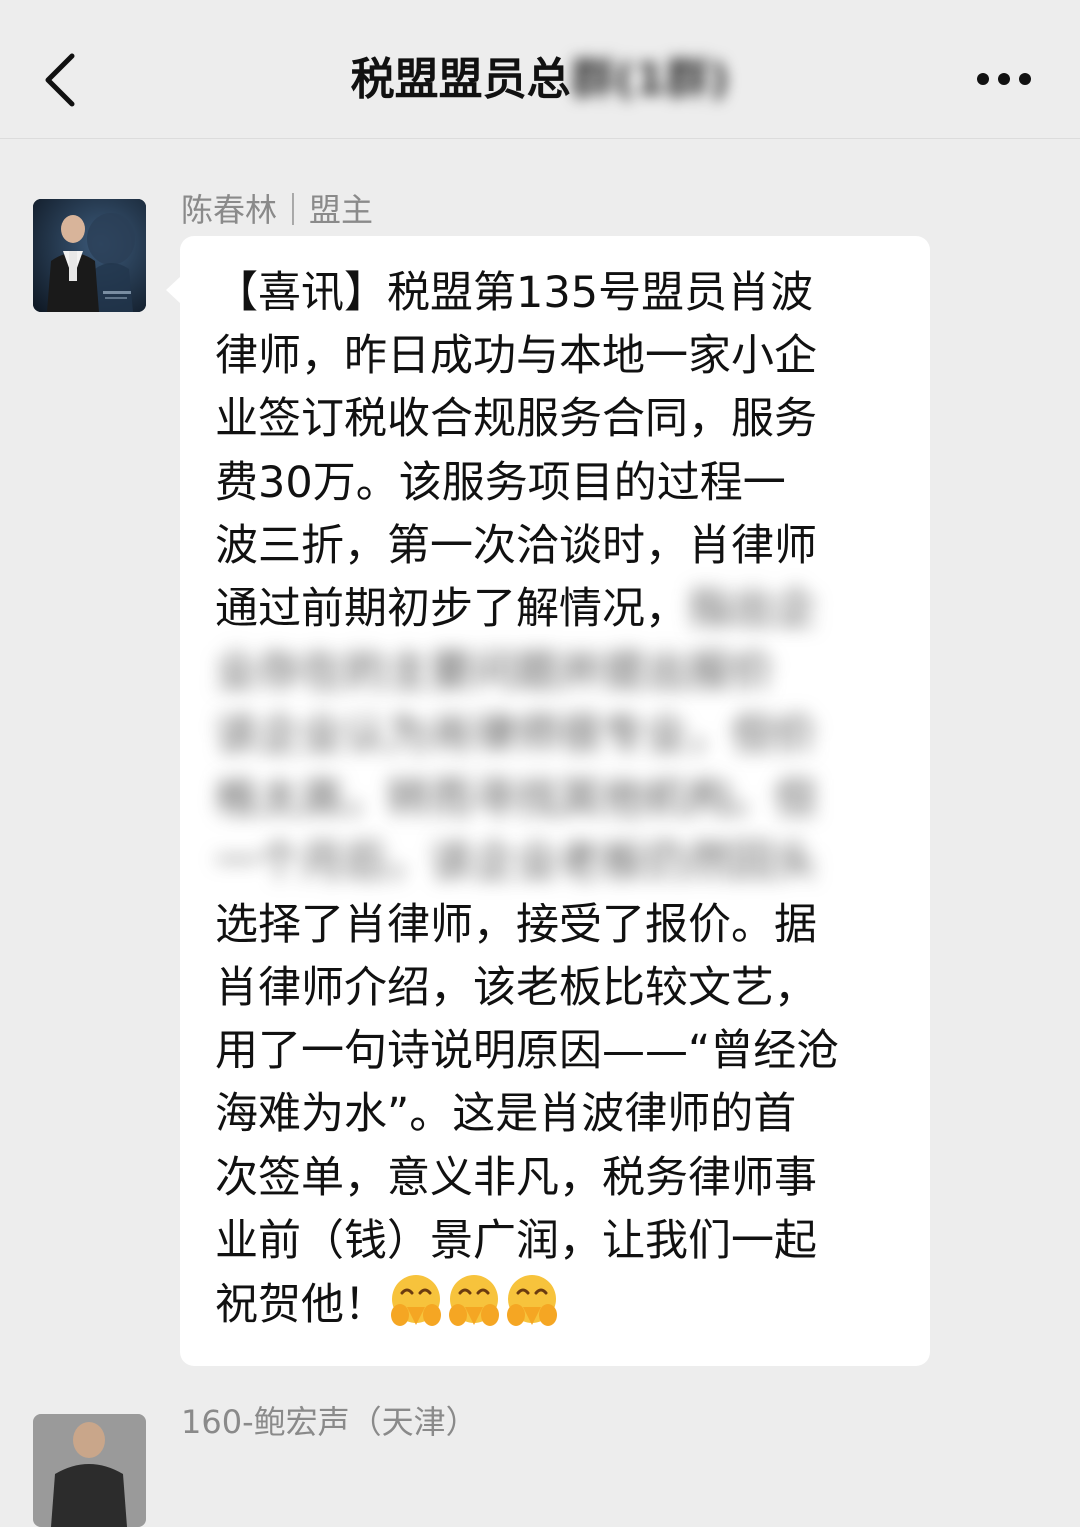 This screenshot has height=1527, width=1080. What do you see at coordinates (277, 210) in the screenshot?
I see `sender-name: 陈春林｜盟主` at bounding box center [277, 210].